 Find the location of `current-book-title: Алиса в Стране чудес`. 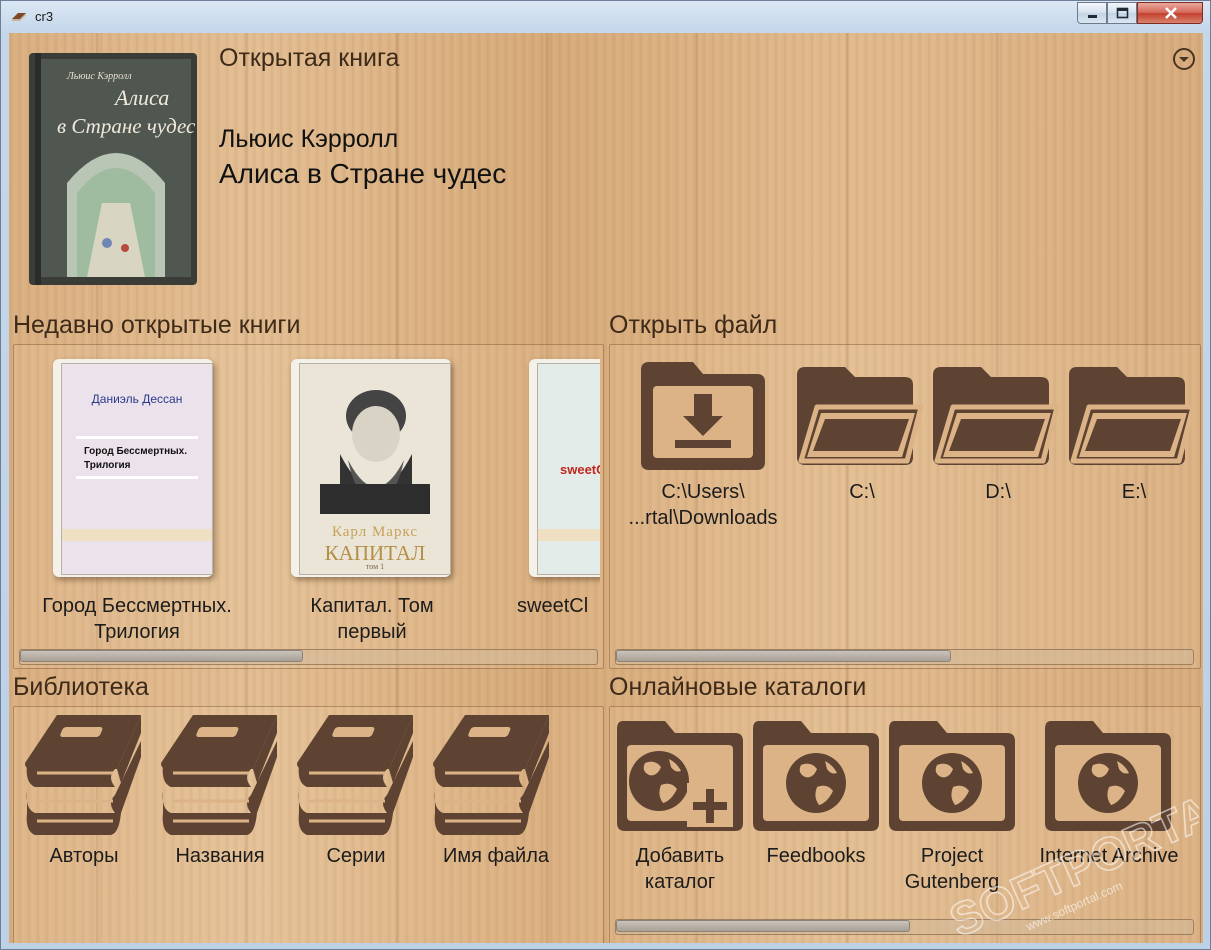

current-book-title: Алиса в Стране чудес is located at coordinates (363, 173).